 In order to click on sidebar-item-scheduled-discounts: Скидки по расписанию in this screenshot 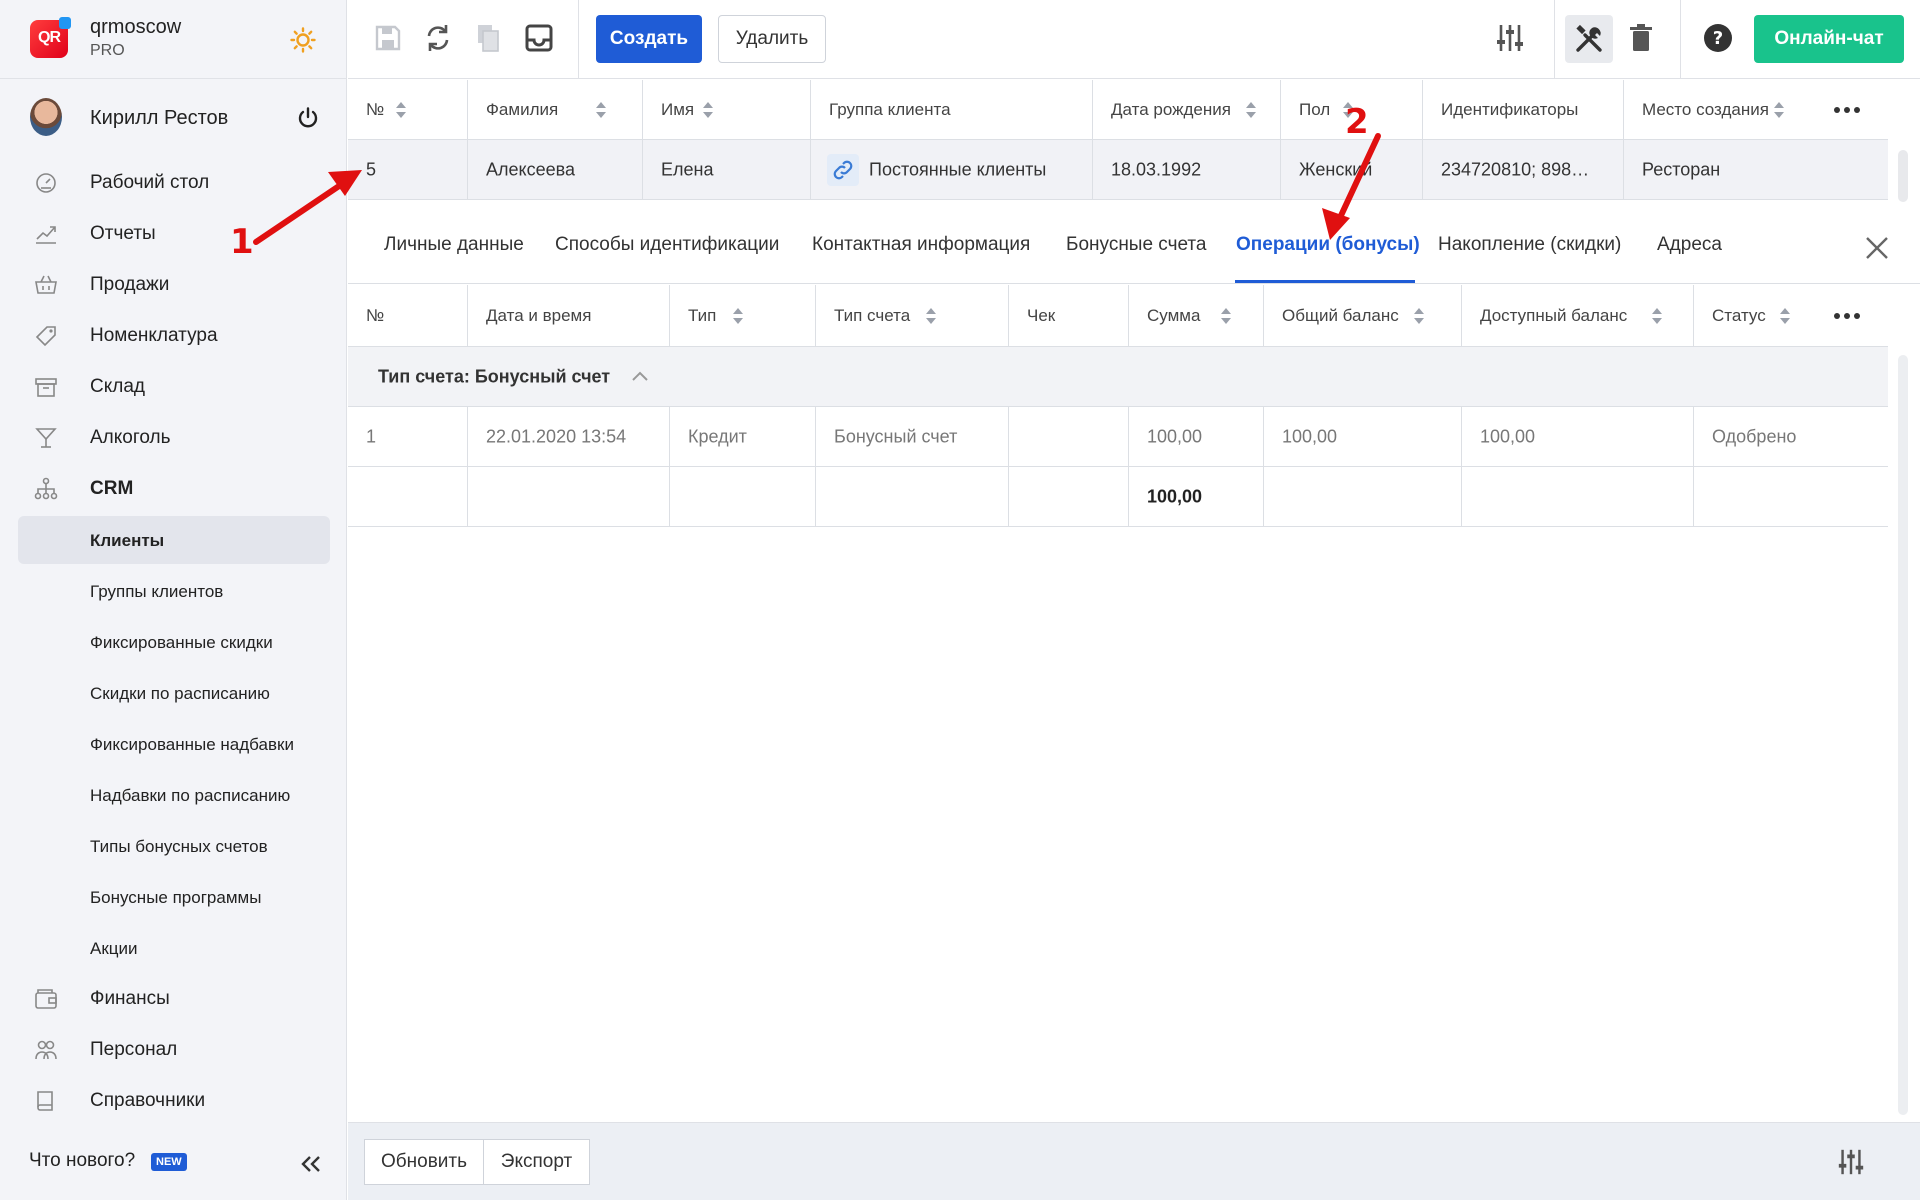, I will do `click(174, 693)`.